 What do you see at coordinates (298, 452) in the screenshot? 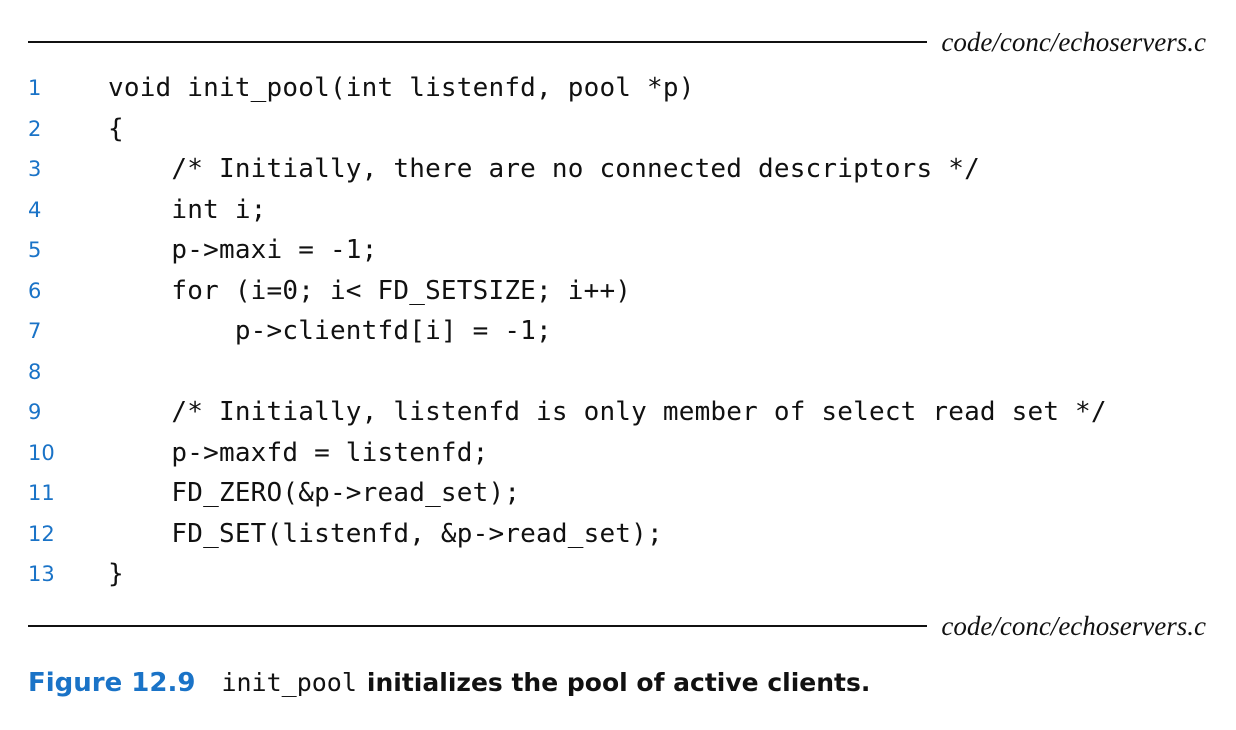
I see `code-text: p->maxfd = listenfd;` at bounding box center [298, 452].